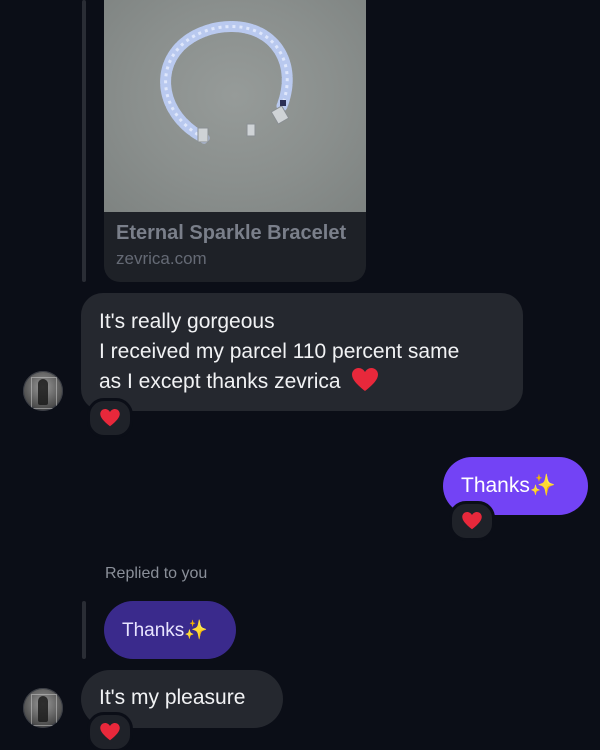 Image resolution: width=600 pixels, height=750 pixels. I want to click on bracelet-image, so click(226, 82).